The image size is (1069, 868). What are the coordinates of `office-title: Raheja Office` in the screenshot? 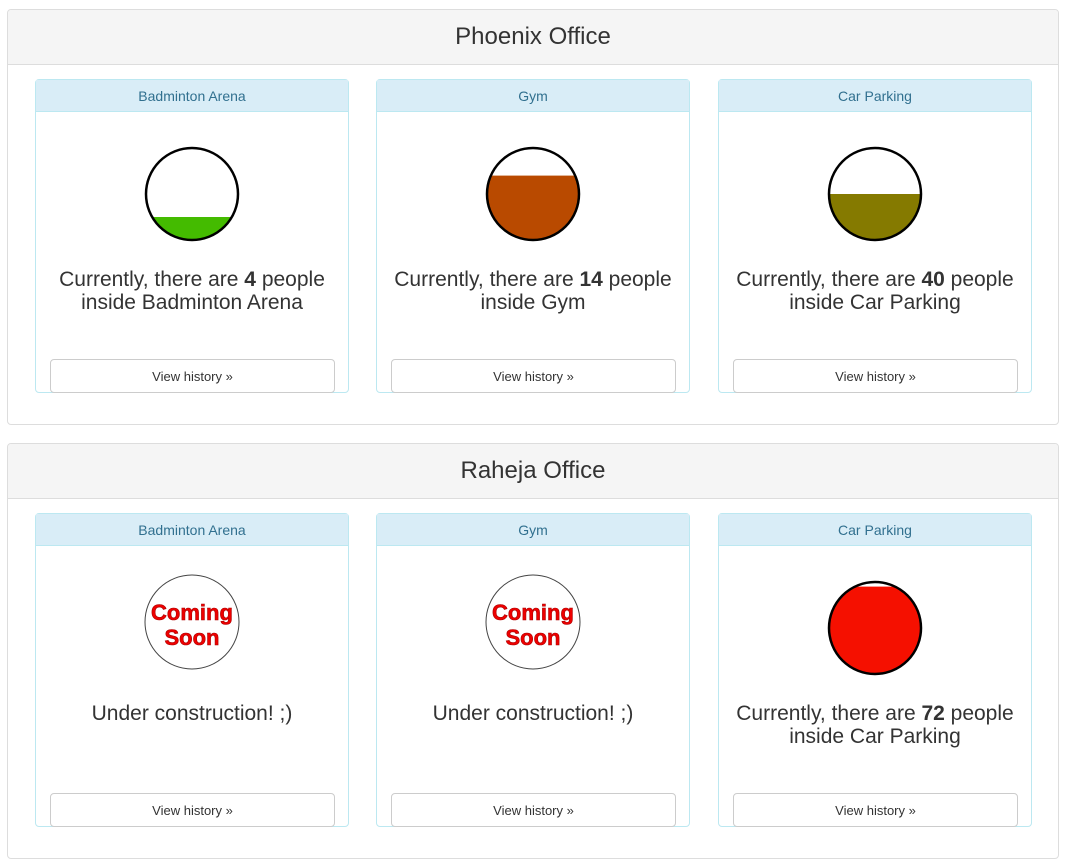 It's located at (533, 471).